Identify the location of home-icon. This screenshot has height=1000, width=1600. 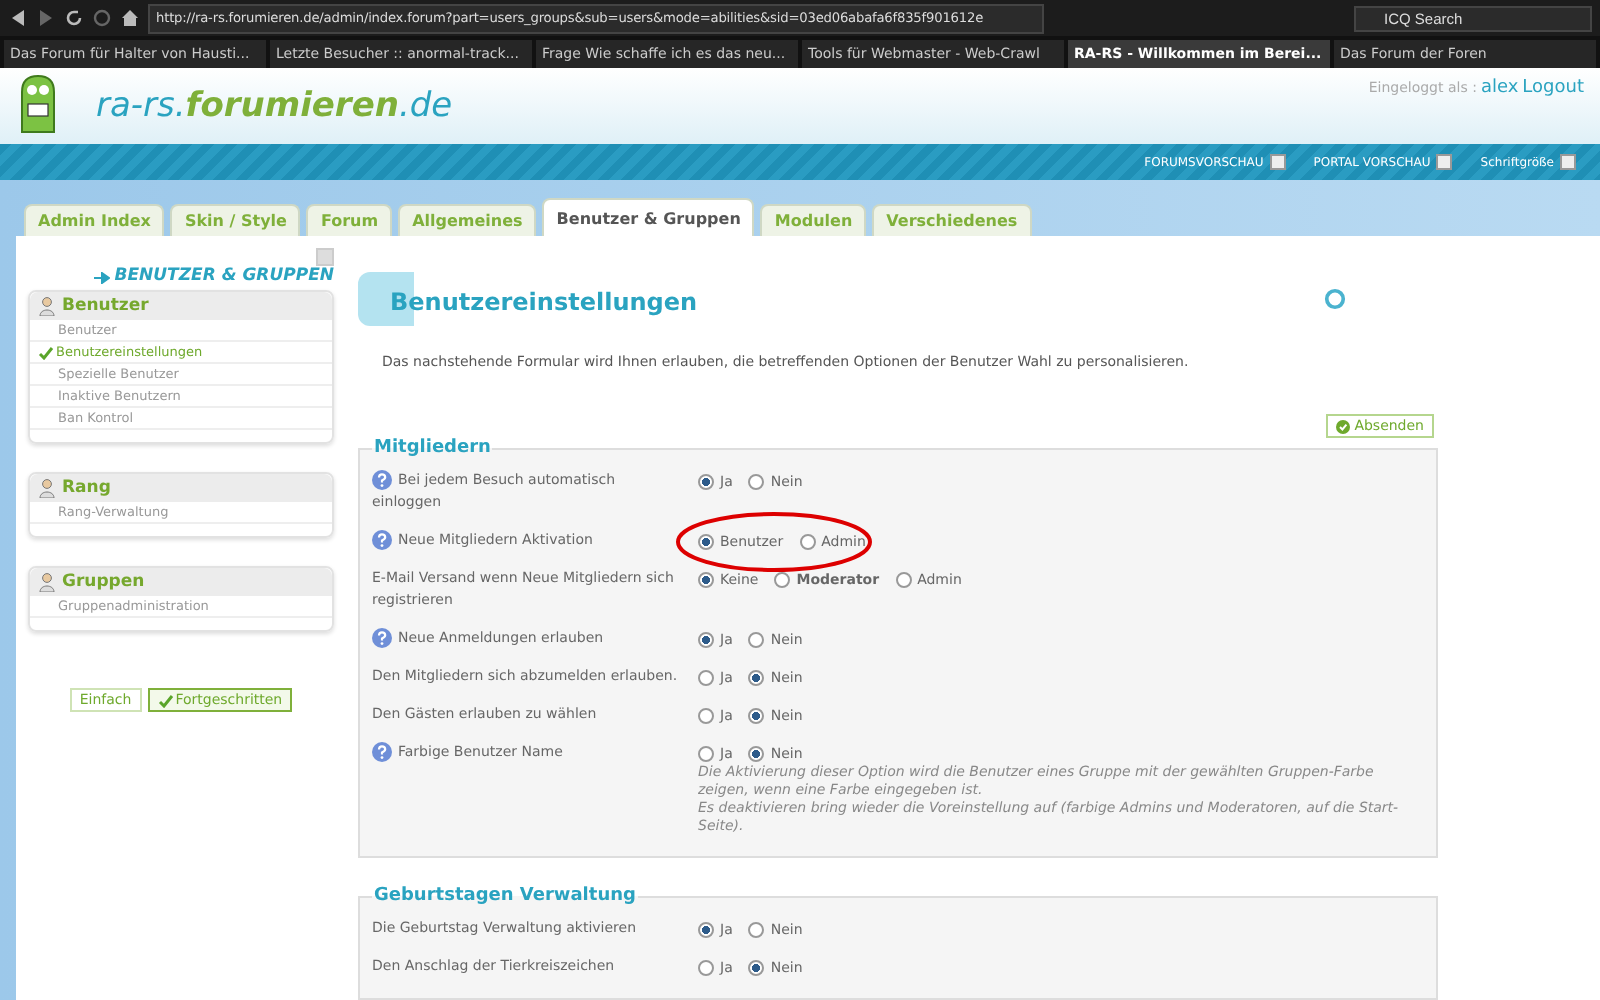
(130, 18).